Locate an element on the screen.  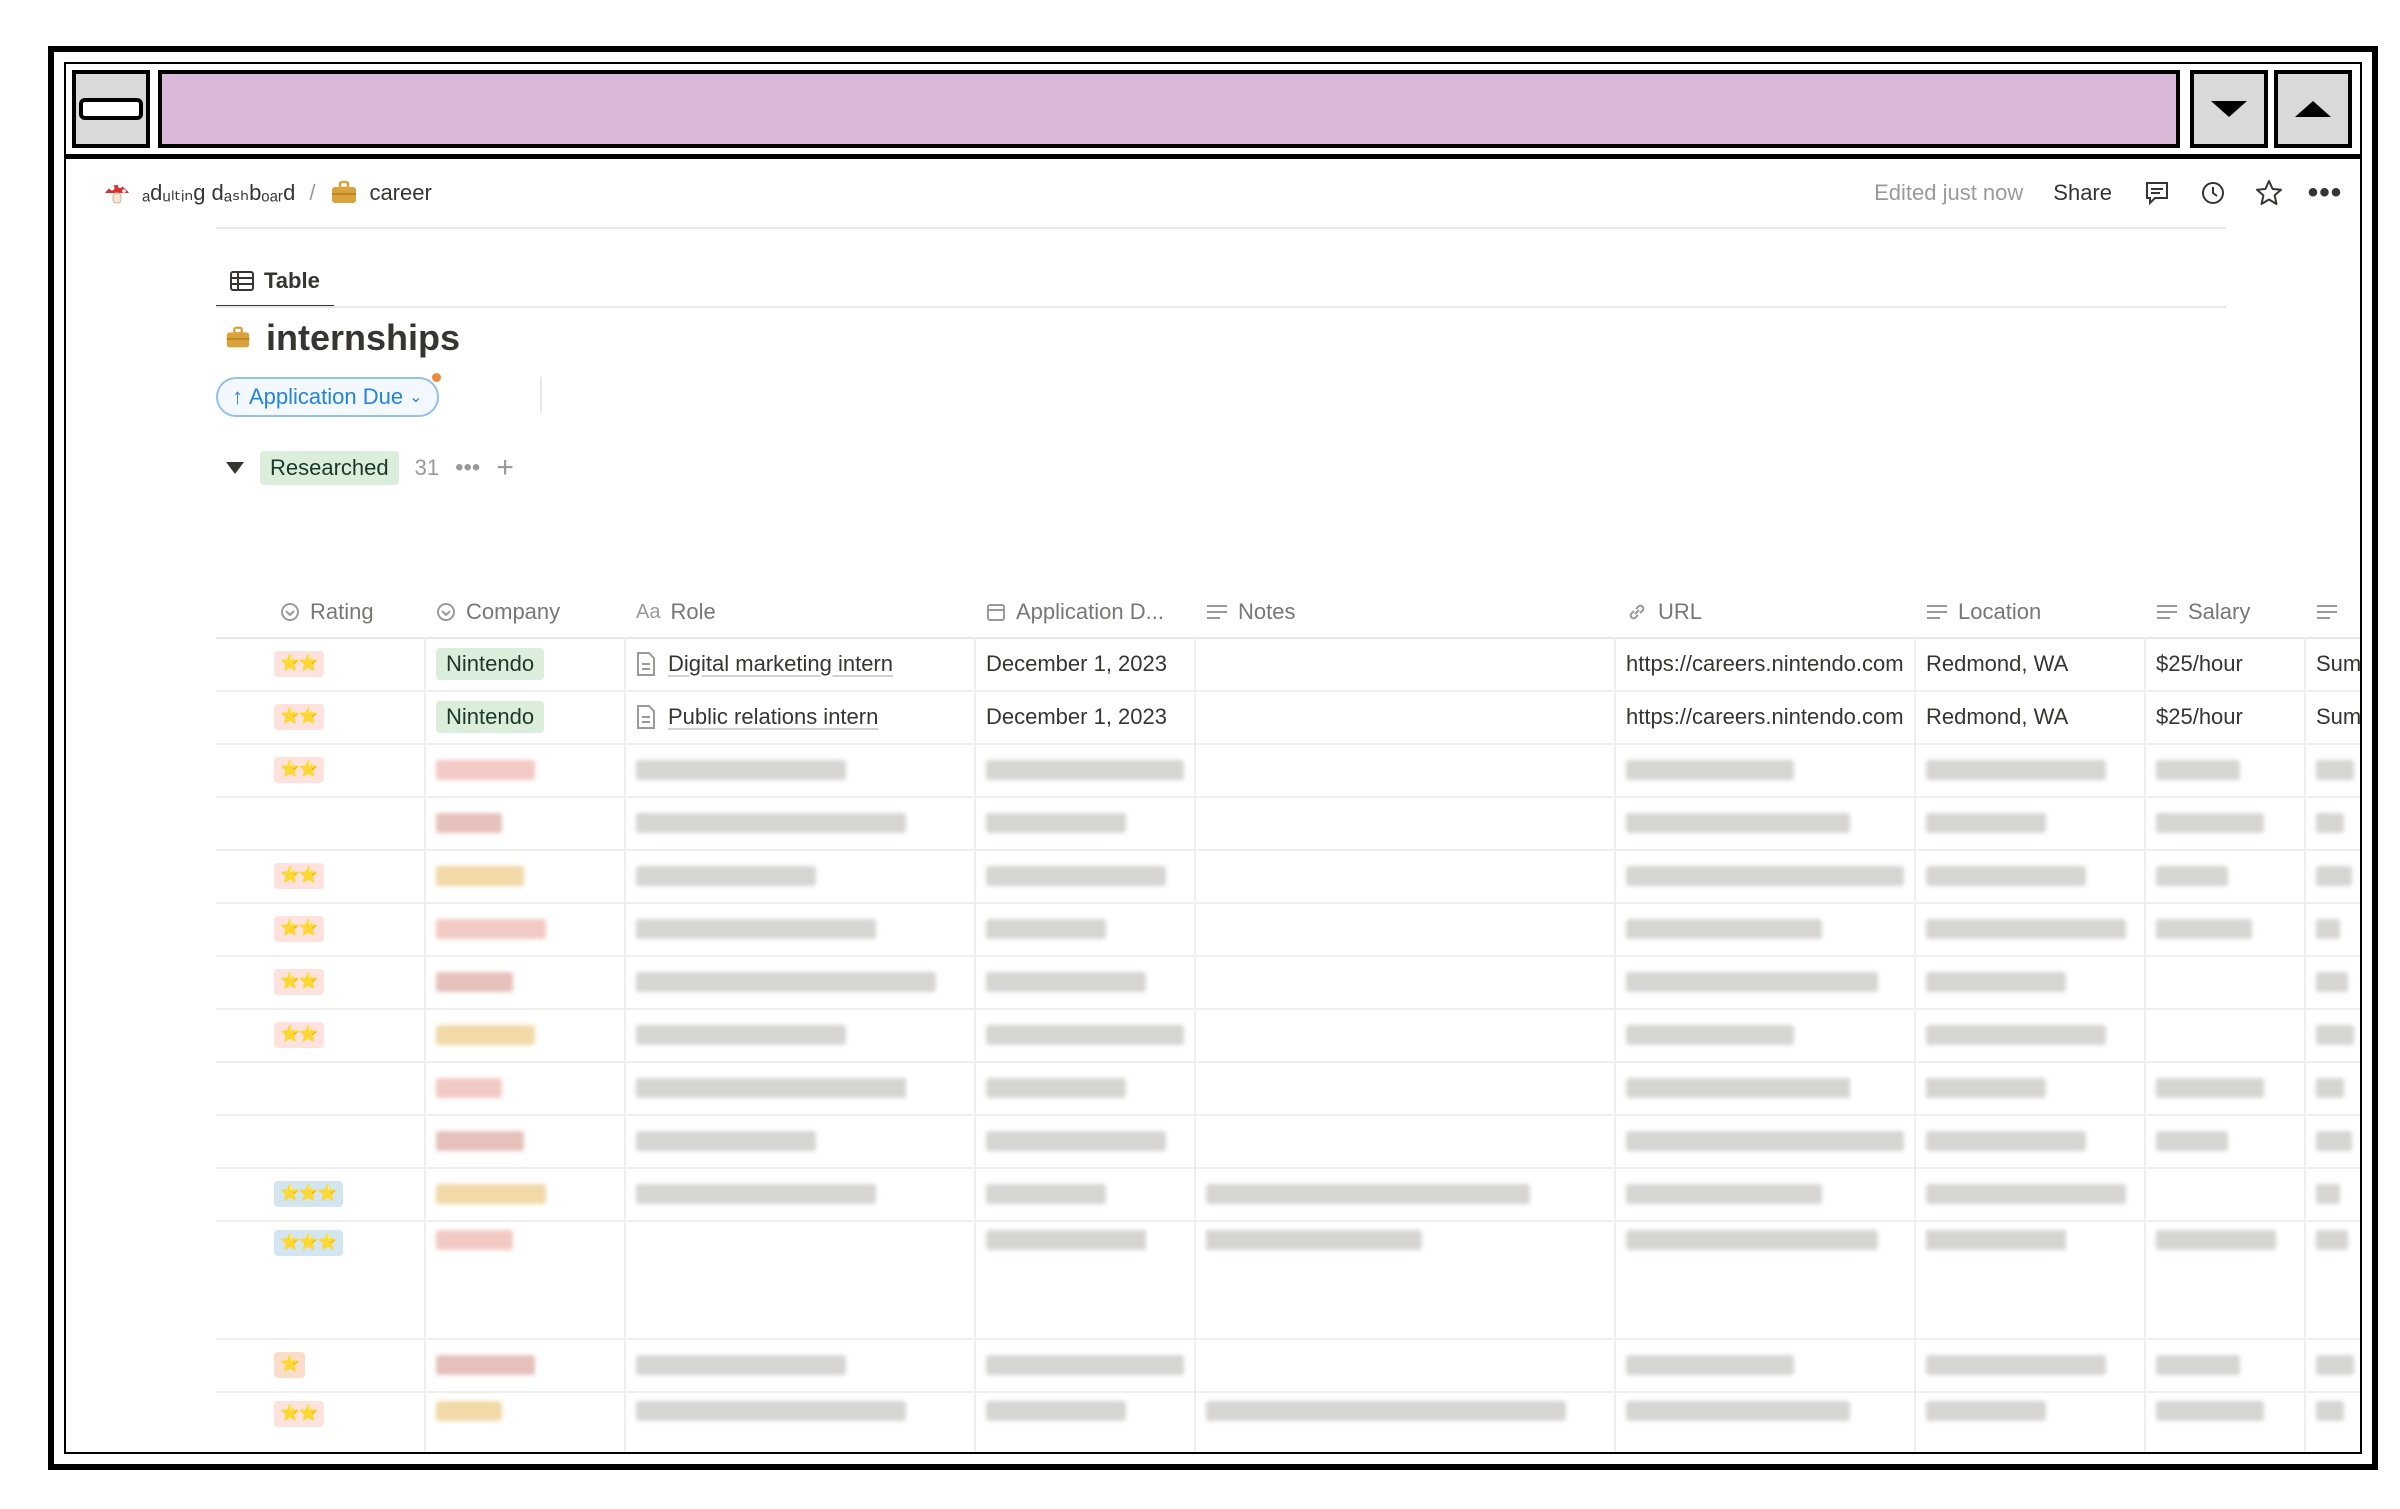
cell-salary: $25/hour is located at coordinates (2226, 663).